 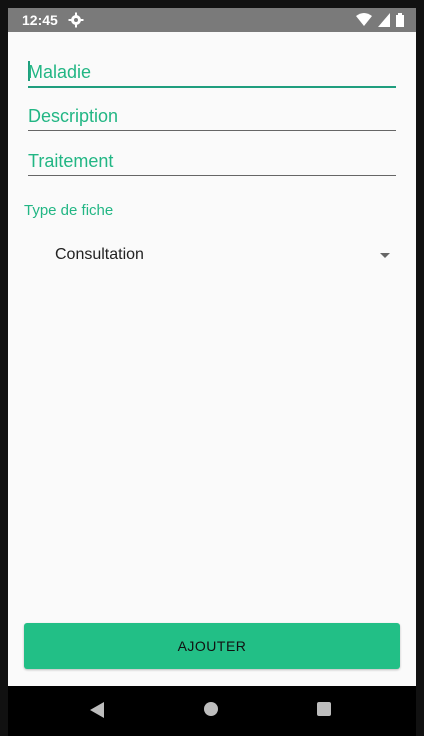 I want to click on traitement-field: Traitement, so click(x=212, y=159).